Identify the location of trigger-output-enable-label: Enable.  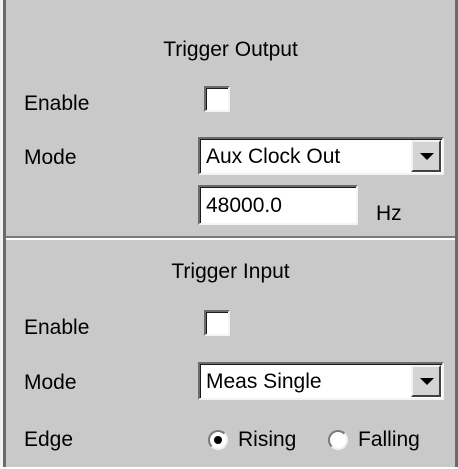
(57, 103).